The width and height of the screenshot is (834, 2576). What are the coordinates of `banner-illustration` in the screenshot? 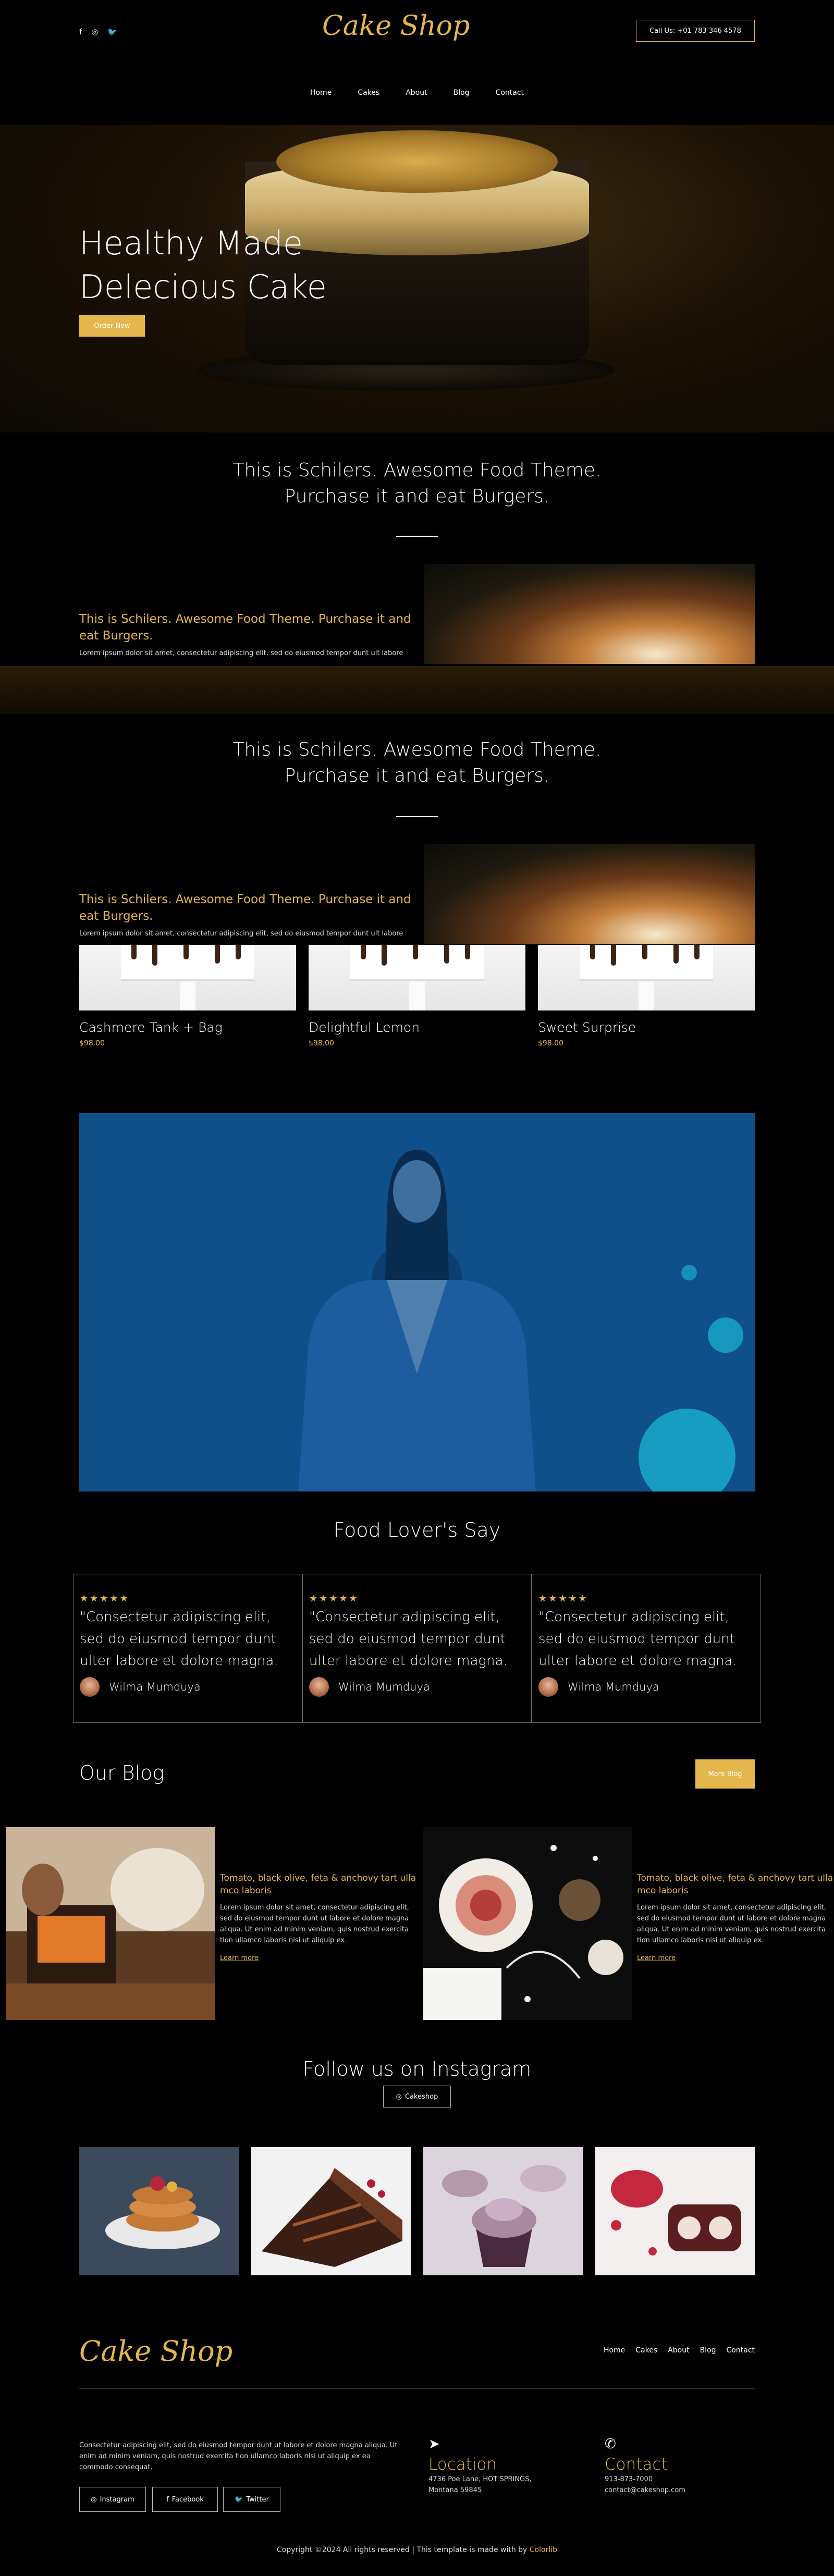 It's located at (417, 1302).